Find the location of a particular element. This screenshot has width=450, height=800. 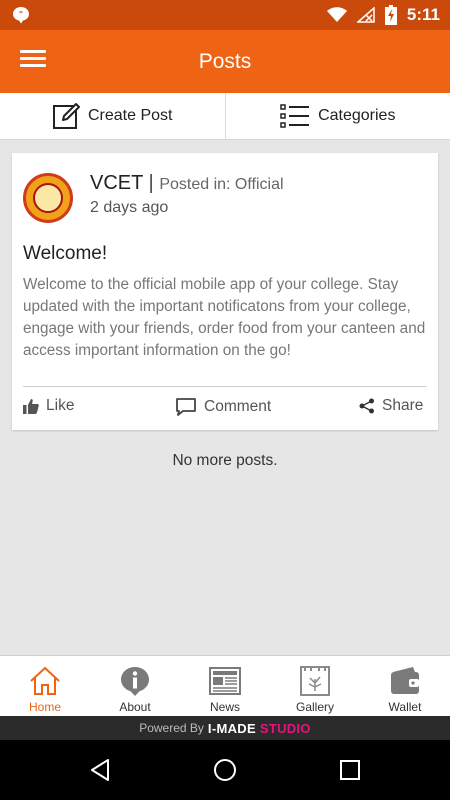

comment-label: Comment is located at coordinates (238, 406).